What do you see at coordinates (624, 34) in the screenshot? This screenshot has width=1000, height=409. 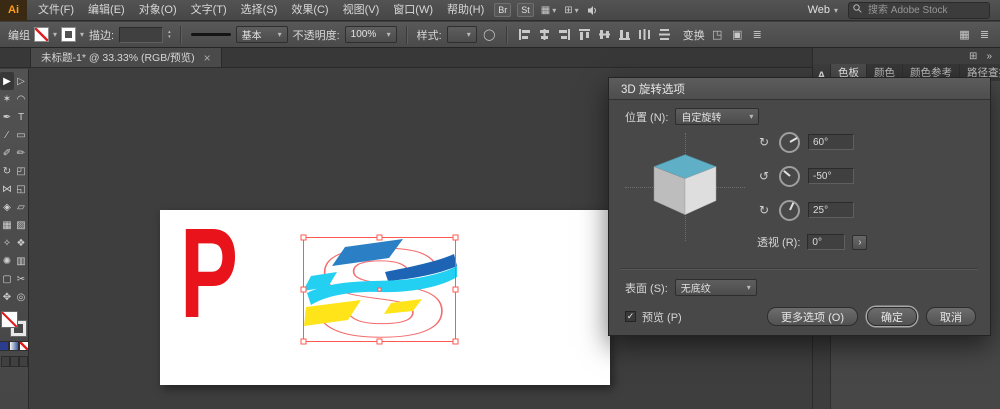 I see `align-bottom-icon` at bounding box center [624, 34].